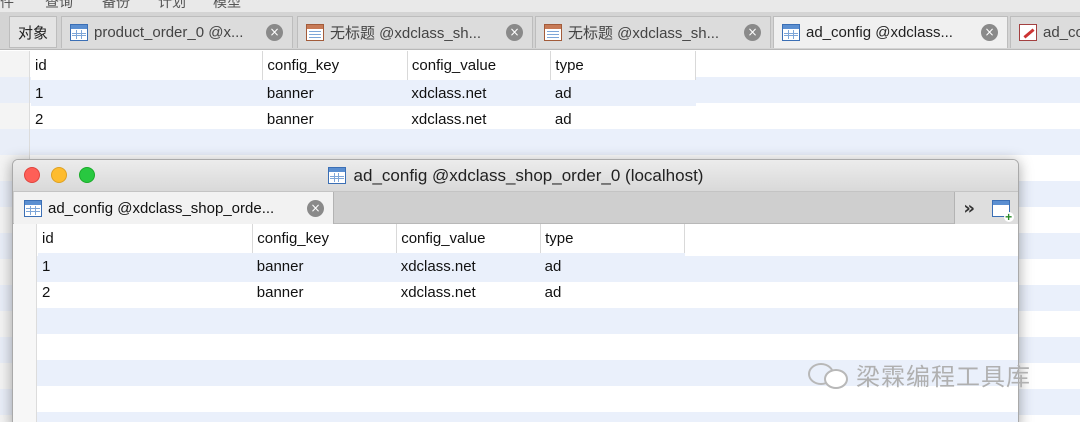  Describe the element at coordinates (227, 6) in the screenshot. I see `menu-item-model: 模型` at that location.